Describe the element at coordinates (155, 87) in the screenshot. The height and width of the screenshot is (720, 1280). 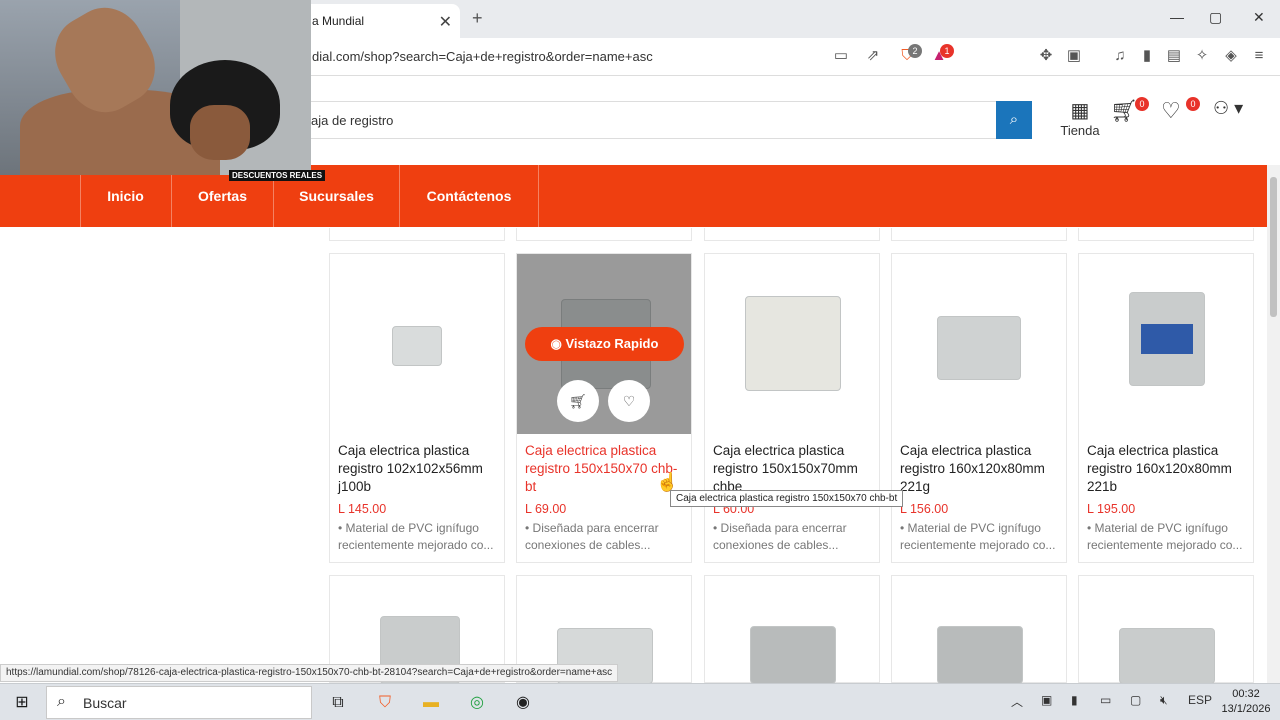
I see `webcam-overlay` at that location.